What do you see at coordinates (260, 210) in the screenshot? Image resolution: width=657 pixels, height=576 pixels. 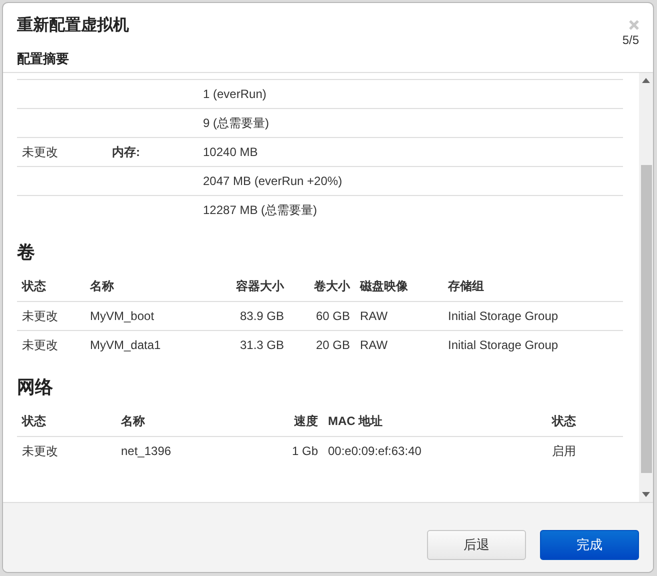 I see `table-cell-text: 12287 MB (总需要量)` at bounding box center [260, 210].